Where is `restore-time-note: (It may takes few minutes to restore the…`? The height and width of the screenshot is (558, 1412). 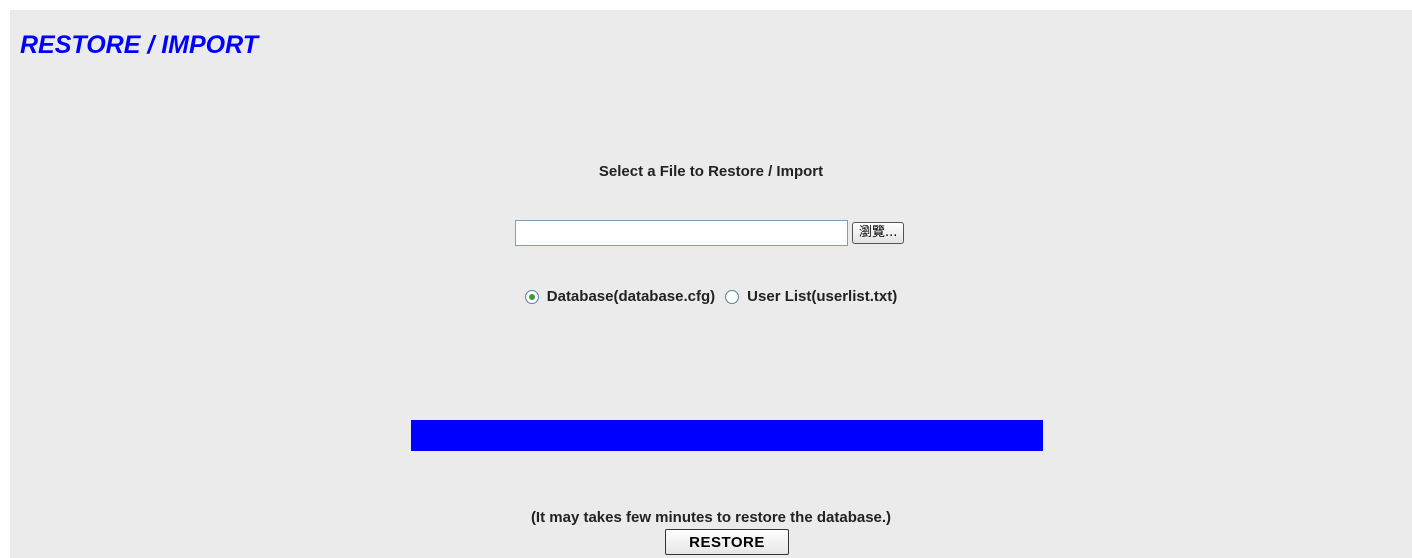 restore-time-note: (It may takes few minutes to restore the… is located at coordinates (711, 517).